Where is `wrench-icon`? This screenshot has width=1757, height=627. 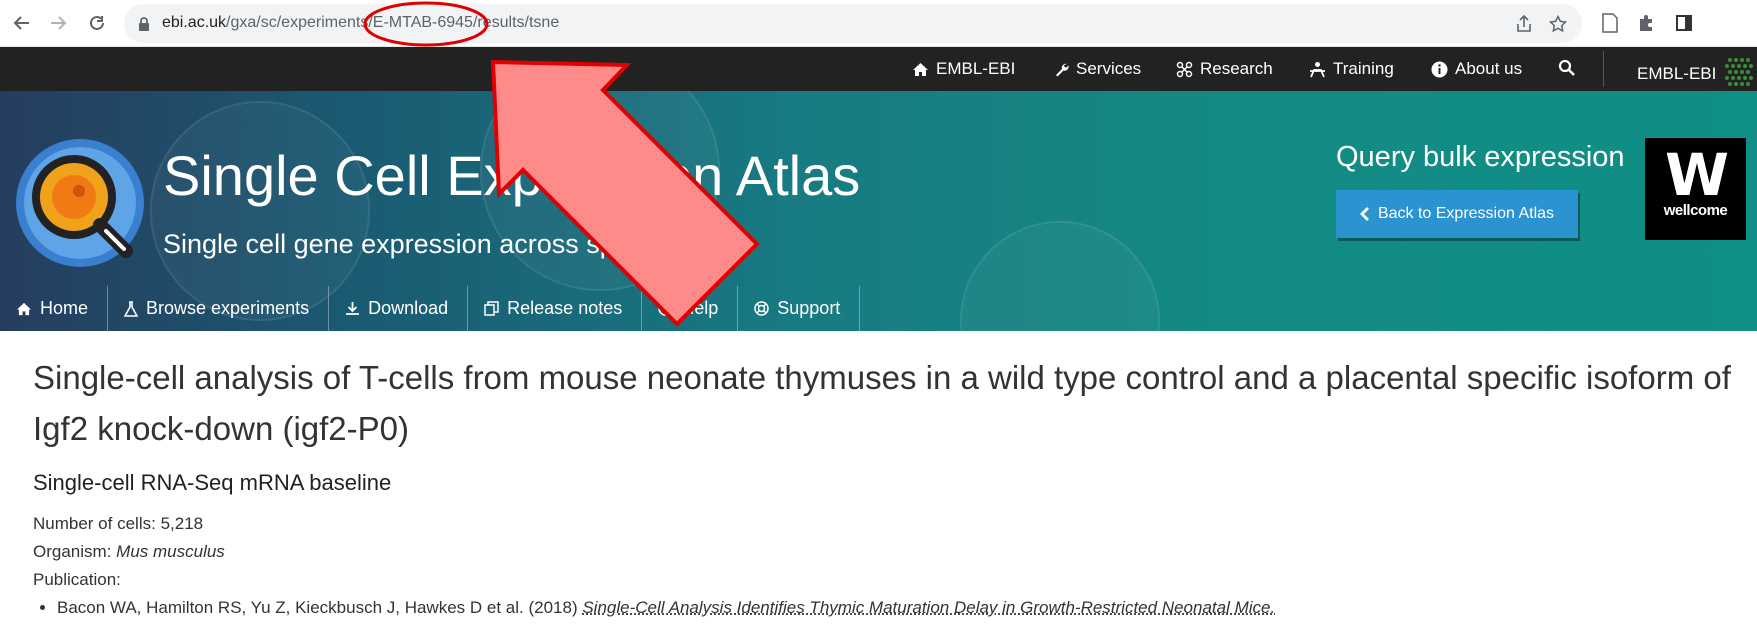 wrench-icon is located at coordinates (1062, 69).